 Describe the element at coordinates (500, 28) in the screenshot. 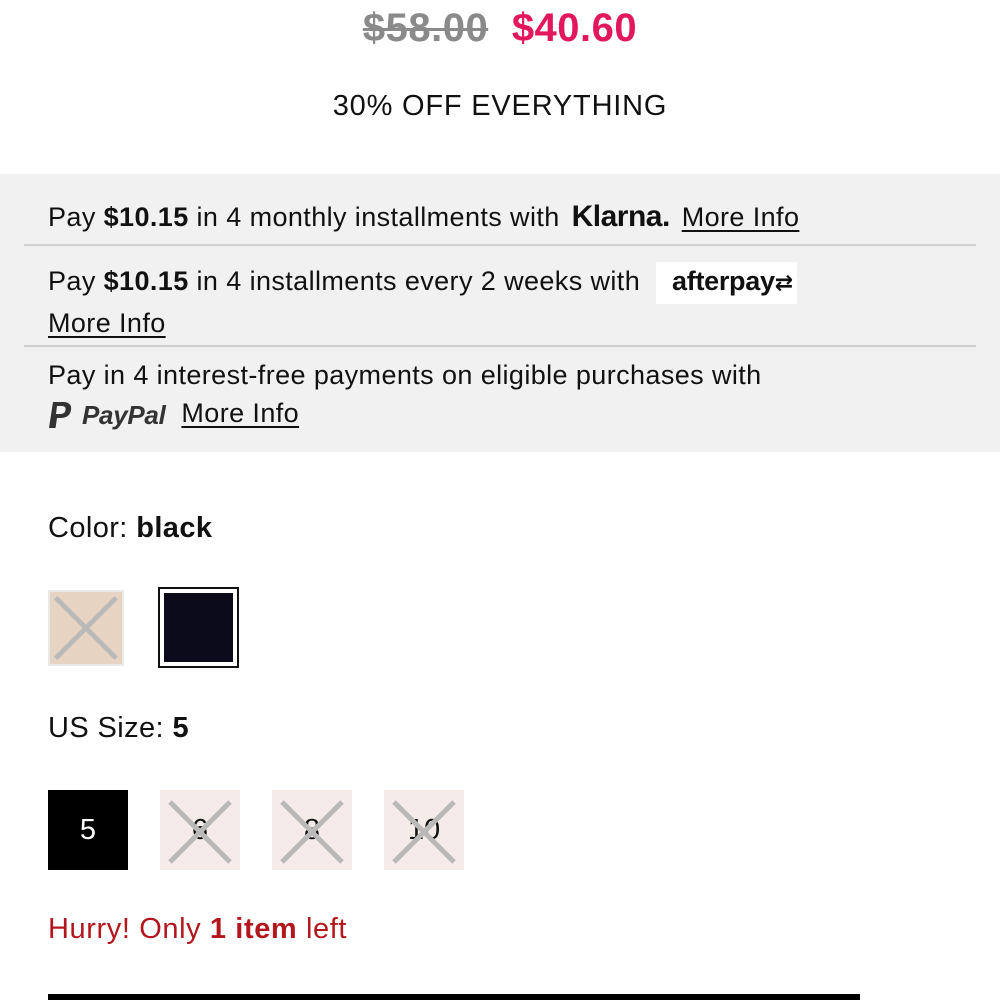

I see `price-row: $58.00 $40.60` at that location.